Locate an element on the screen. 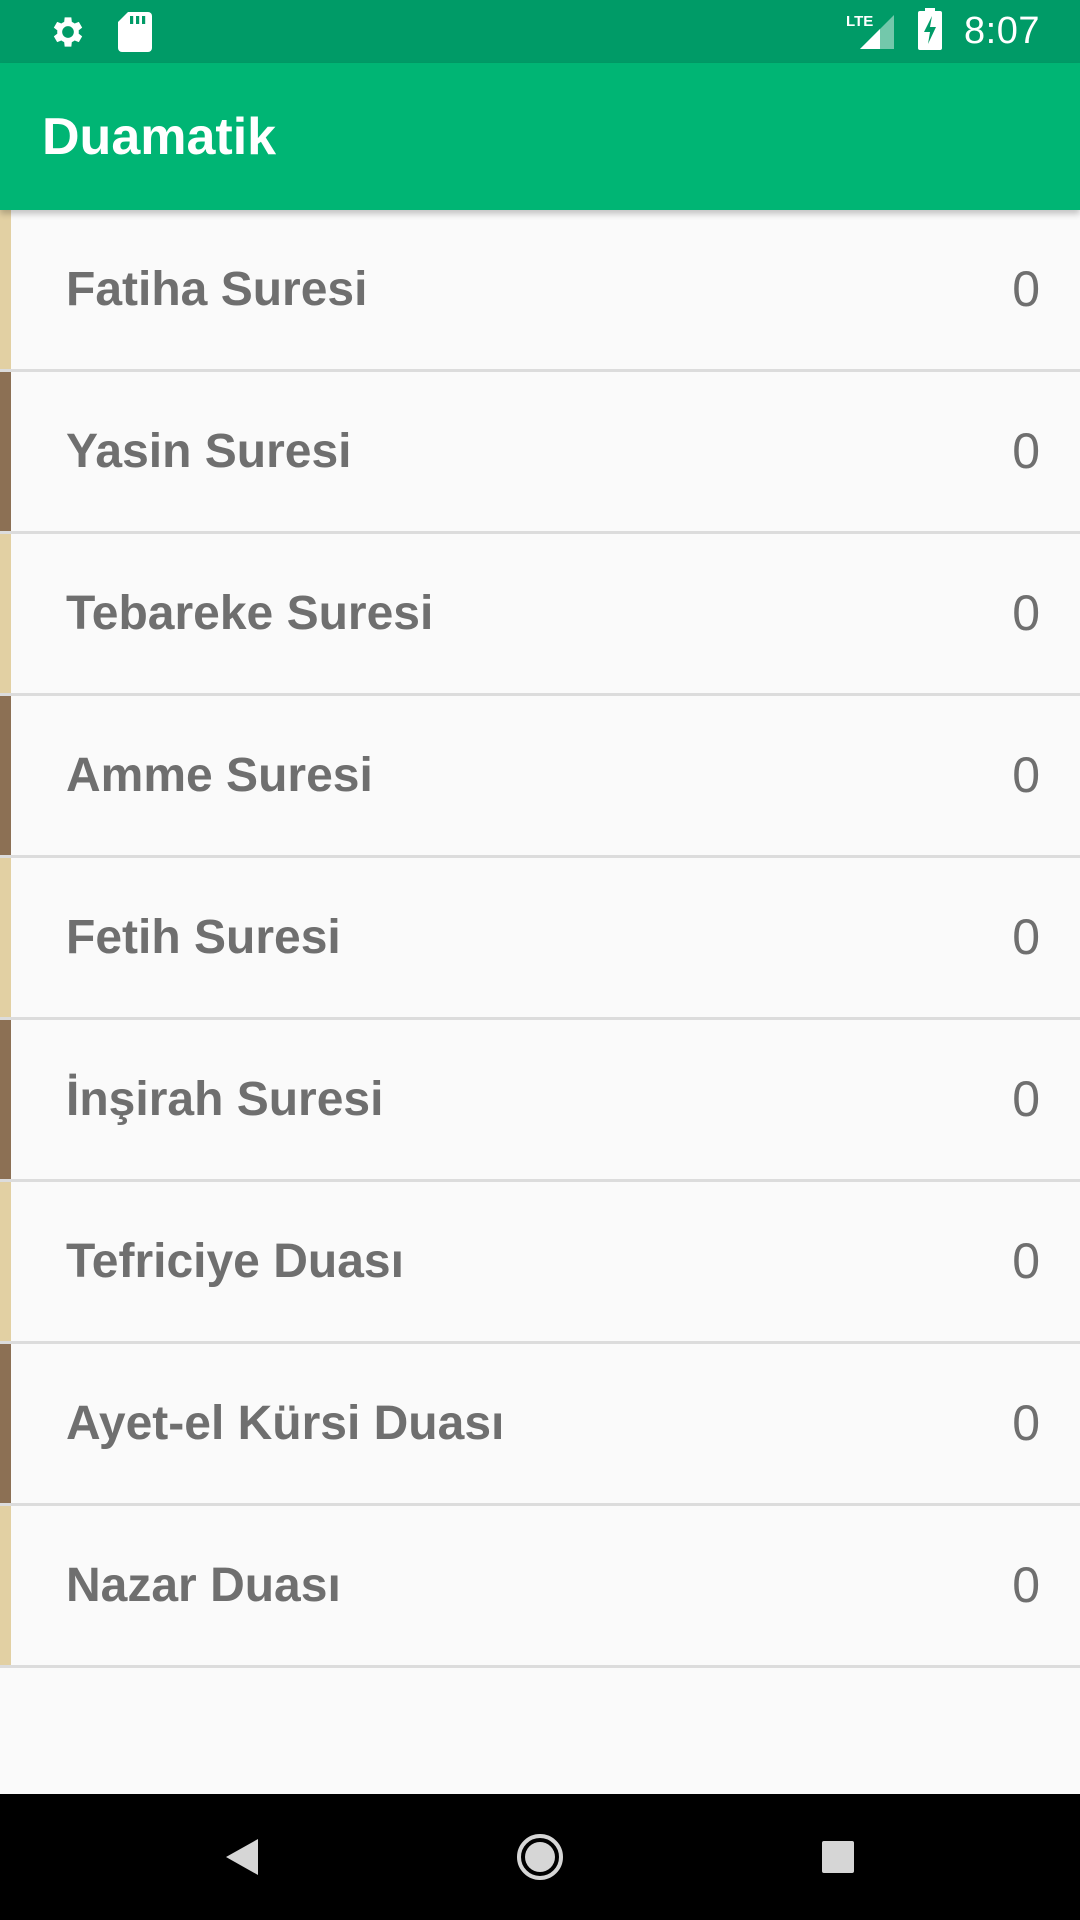 This screenshot has height=1920, width=1080. list-item: İnşirah Suresi 0 is located at coordinates (540, 1101).